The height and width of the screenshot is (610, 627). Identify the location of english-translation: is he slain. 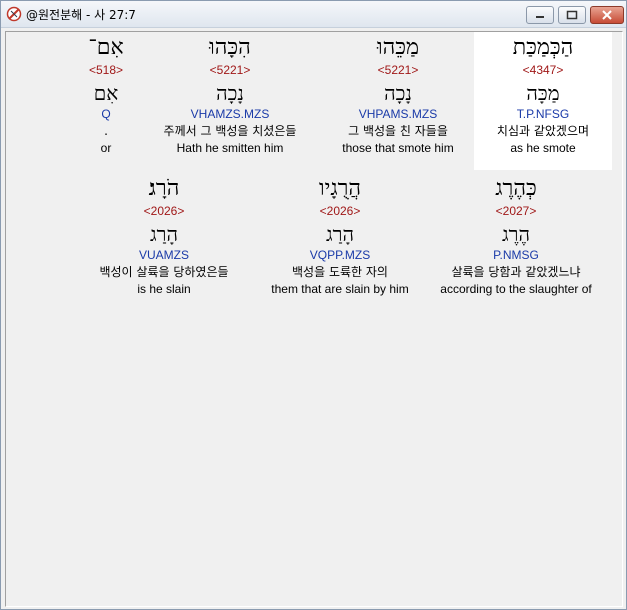
(164, 289).